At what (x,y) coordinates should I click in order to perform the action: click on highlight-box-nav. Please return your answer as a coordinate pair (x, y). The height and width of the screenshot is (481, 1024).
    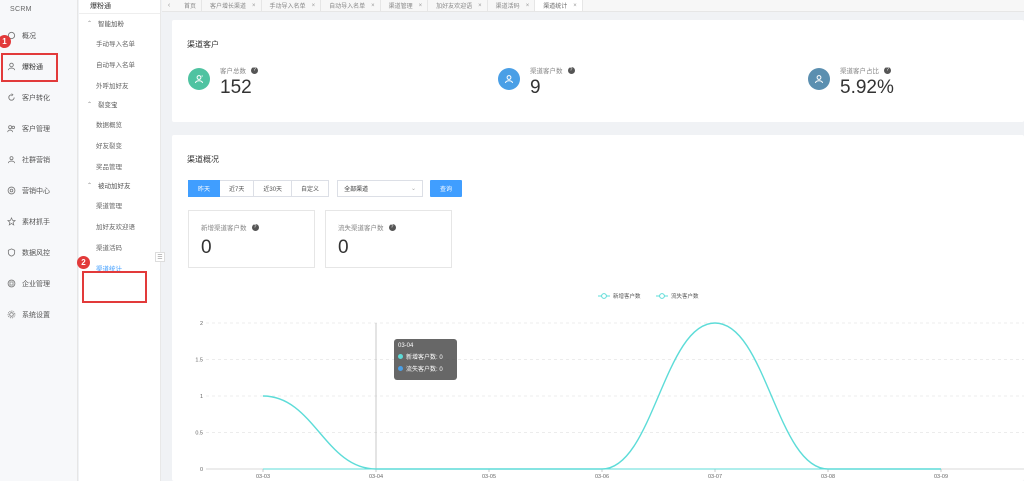
    Looking at the image, I should click on (29, 67).